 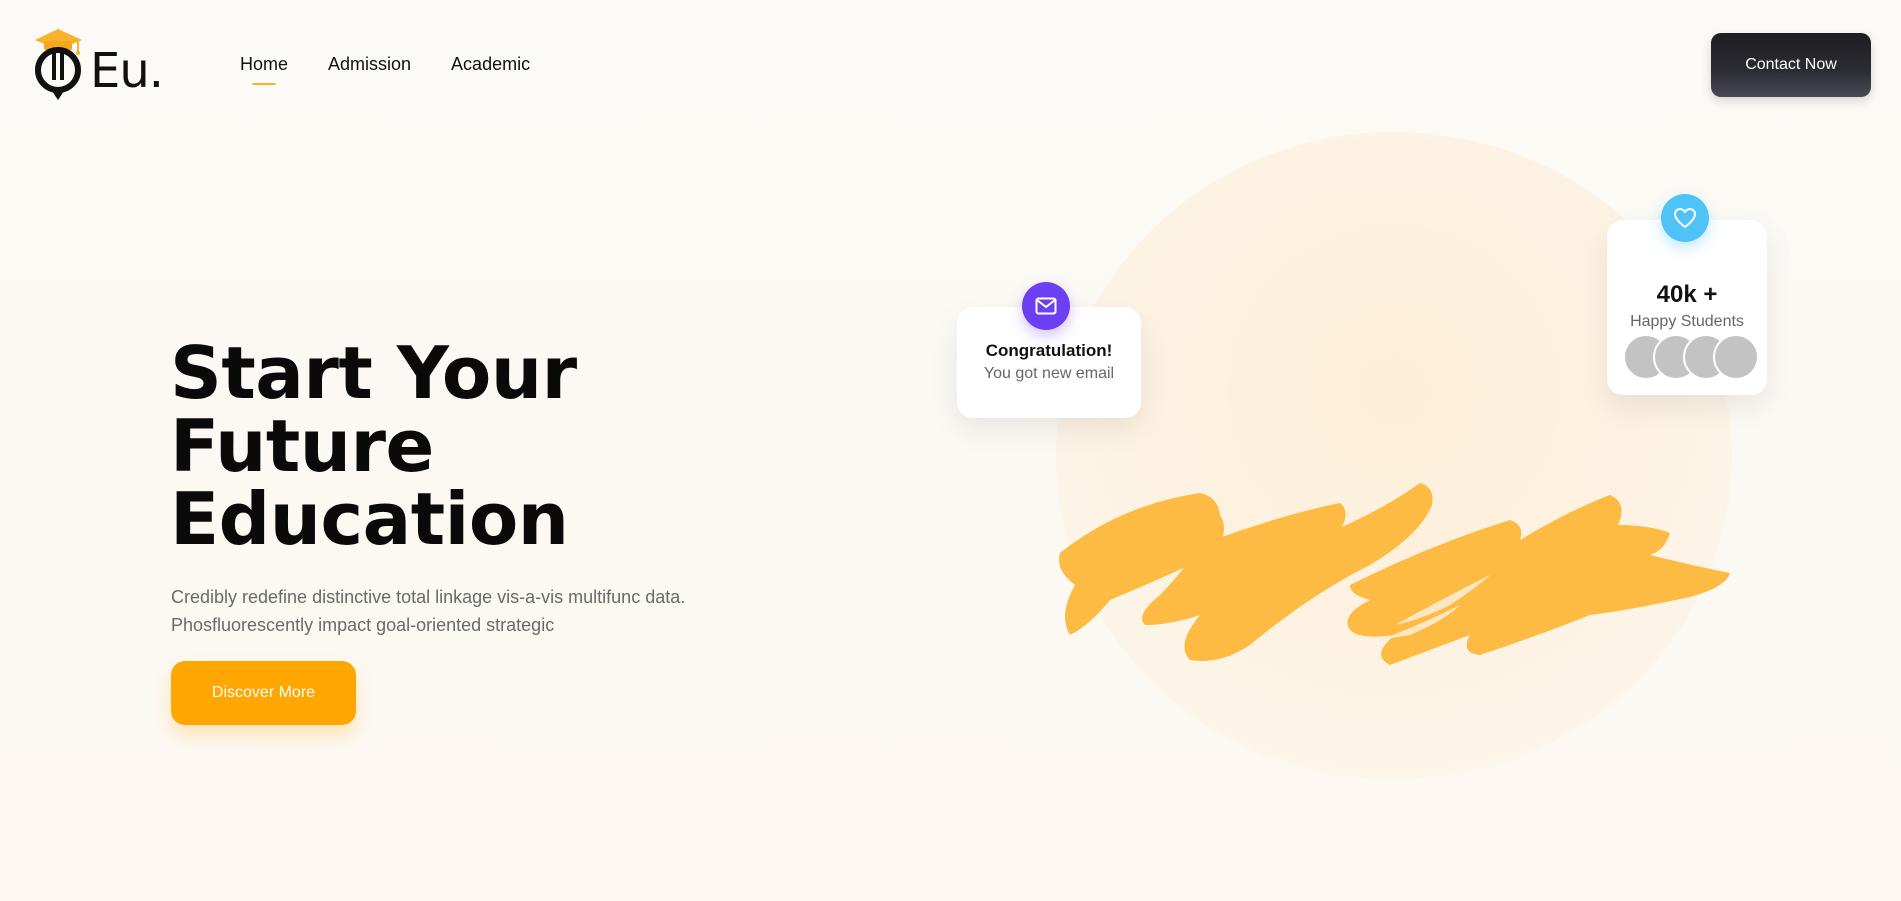 What do you see at coordinates (1685, 218) in the screenshot?
I see `heart-icon` at bounding box center [1685, 218].